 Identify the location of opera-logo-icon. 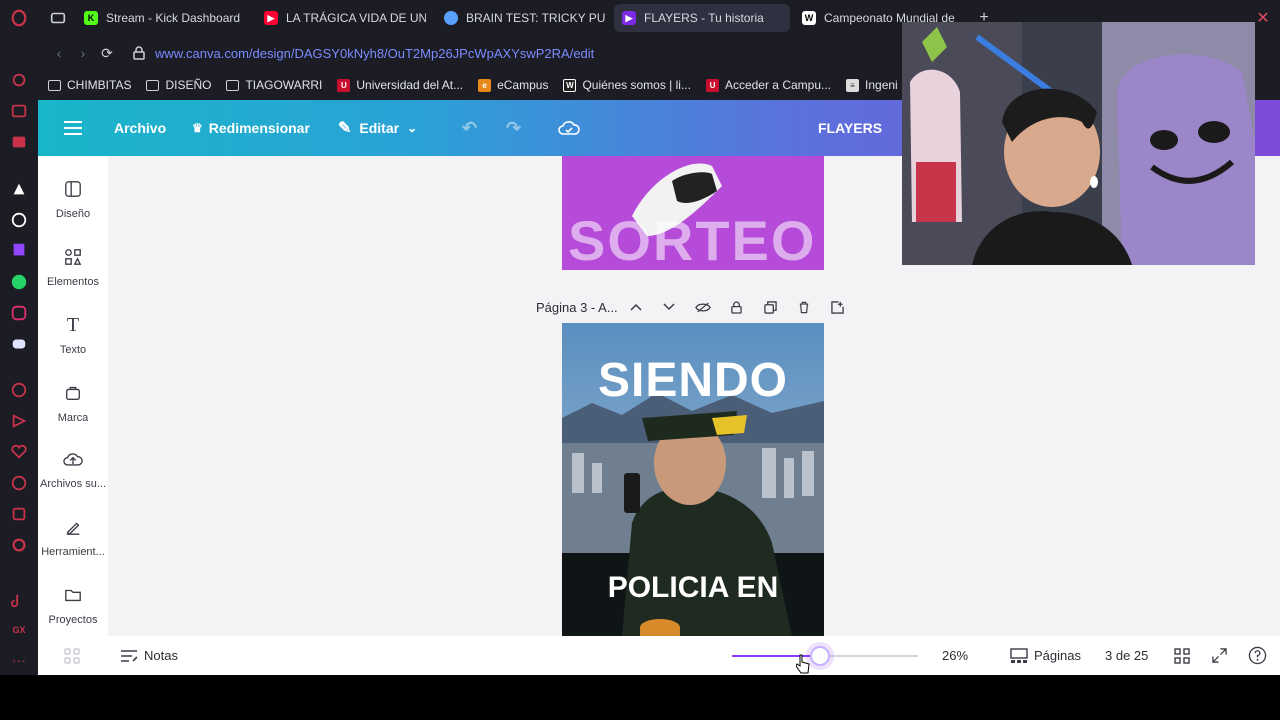
(19, 18).